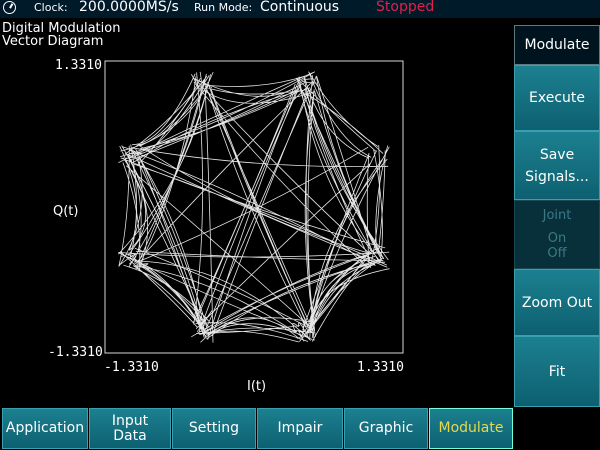 The image size is (600, 450). I want to click on y-axis-label: Q(t), so click(66, 211).